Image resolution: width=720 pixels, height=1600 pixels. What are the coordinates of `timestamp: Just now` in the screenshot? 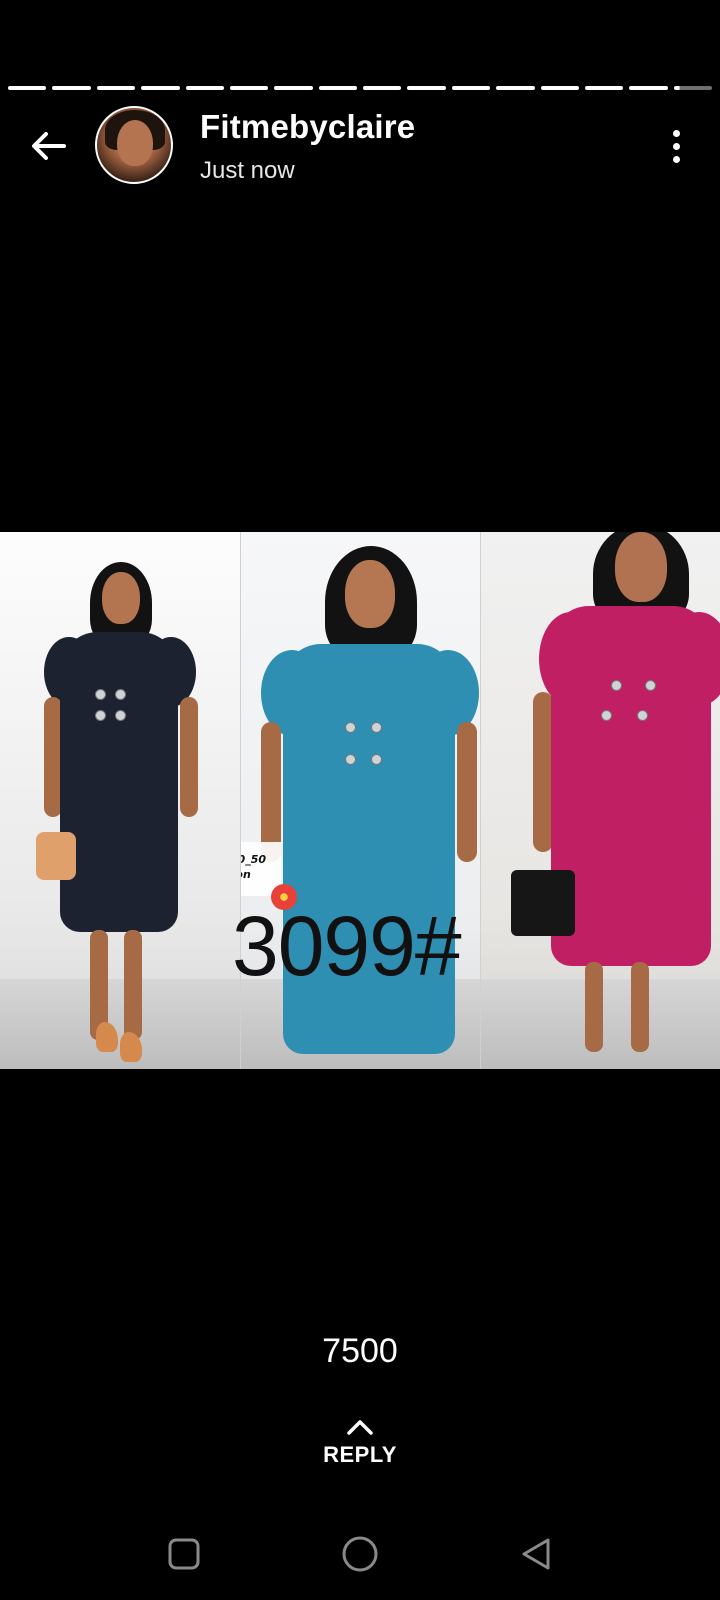 It's located at (247, 170).